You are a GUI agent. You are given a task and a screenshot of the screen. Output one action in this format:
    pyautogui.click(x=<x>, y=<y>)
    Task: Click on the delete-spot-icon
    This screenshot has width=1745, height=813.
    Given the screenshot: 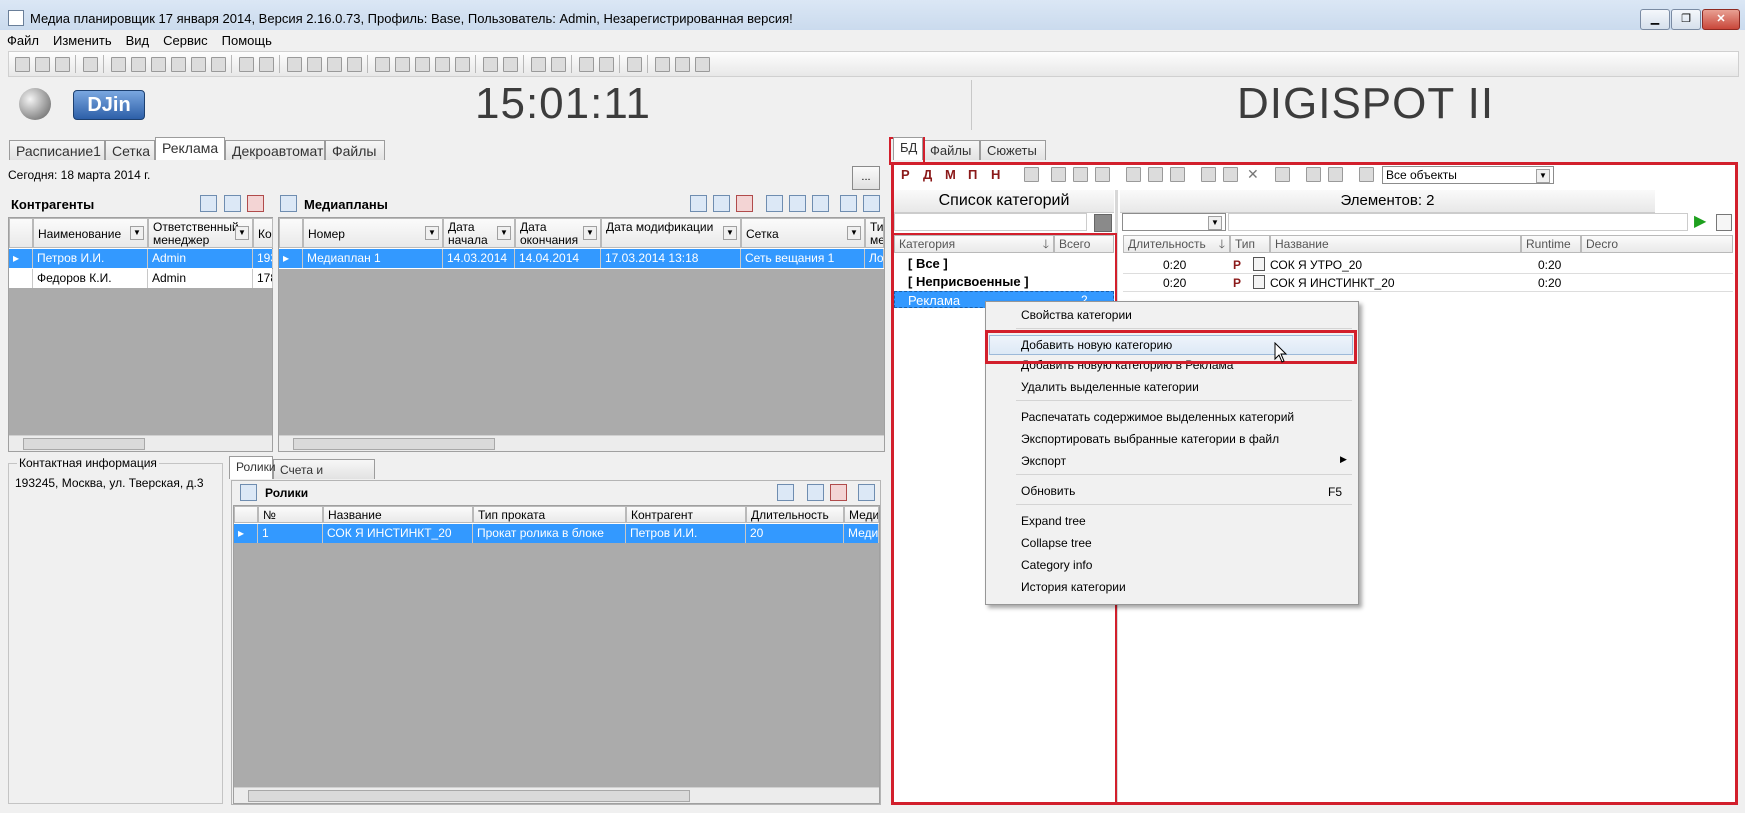 What is the action you would take?
    pyautogui.click(x=838, y=492)
    